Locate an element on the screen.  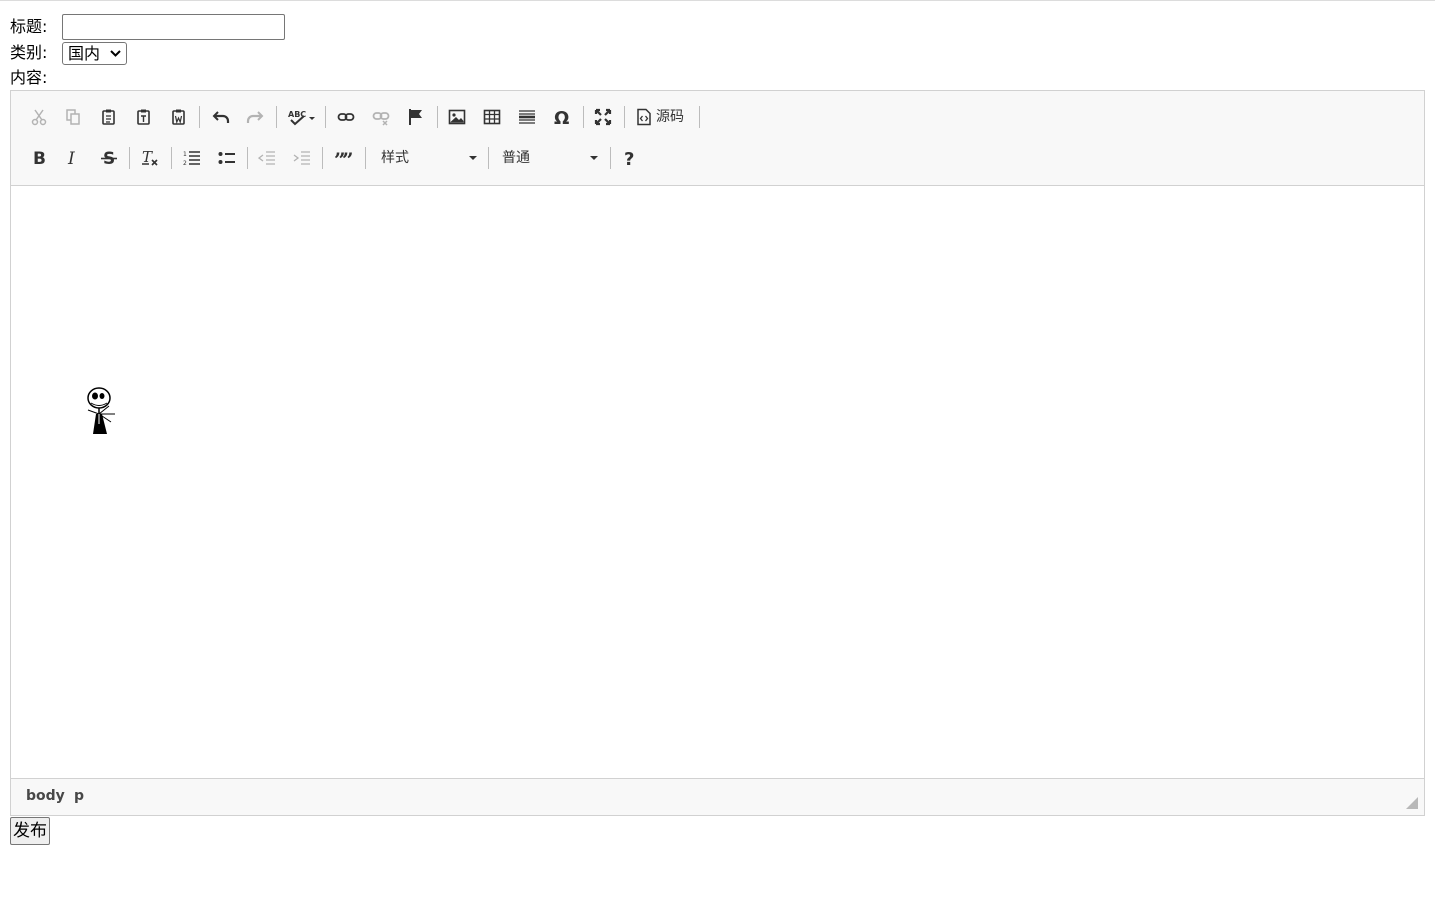
source-label: 源码 is located at coordinates (670, 117).